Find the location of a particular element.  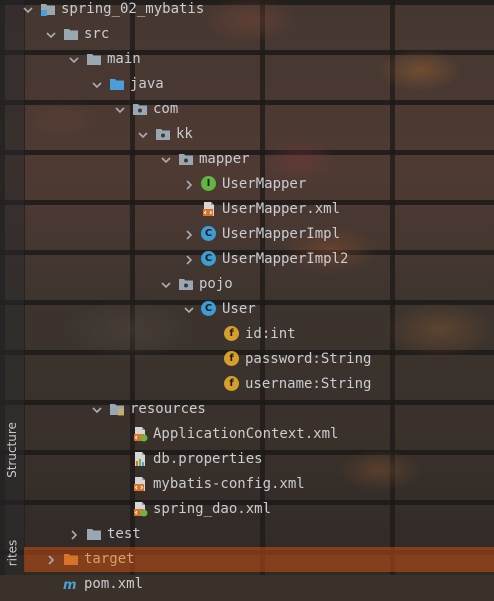

interface-icon: I is located at coordinates (209, 184).